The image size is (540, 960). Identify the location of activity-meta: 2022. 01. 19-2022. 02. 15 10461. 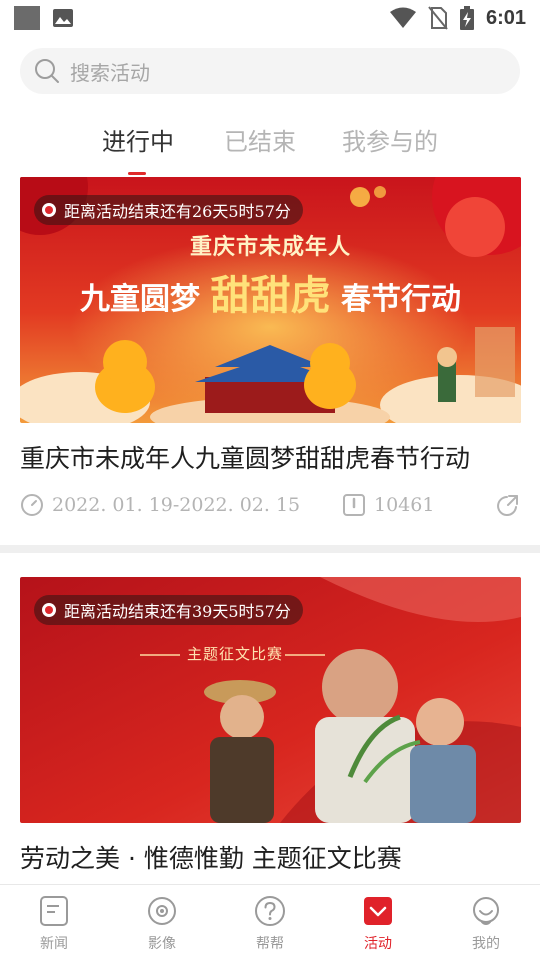
(270, 513).